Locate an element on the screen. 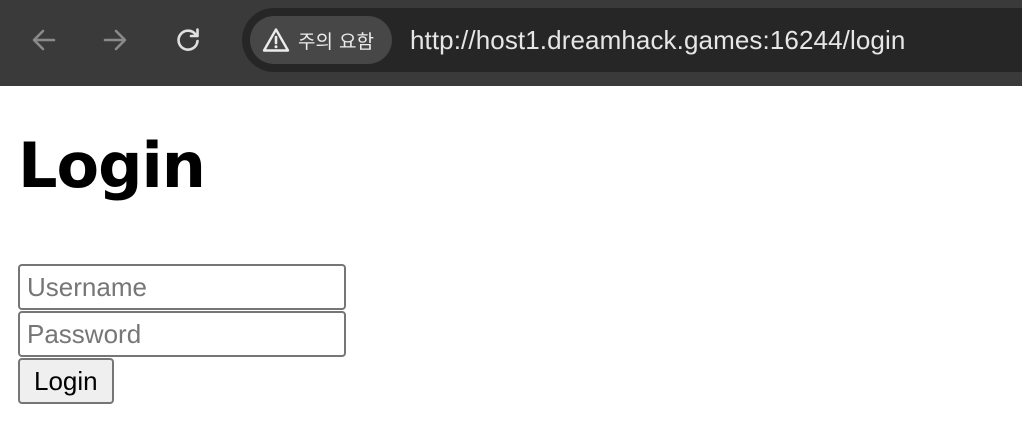 The width and height of the screenshot is (1022, 444). page-title: Login is located at coordinates (112, 165).